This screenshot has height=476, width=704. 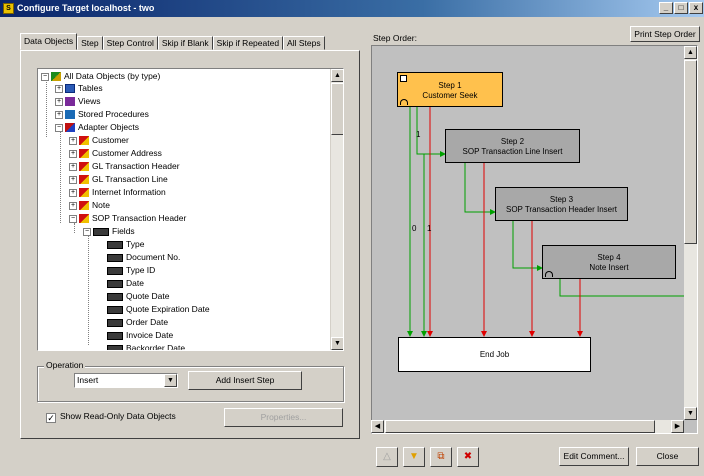 I want to click on tree-item: Type, so click(x=125, y=244).